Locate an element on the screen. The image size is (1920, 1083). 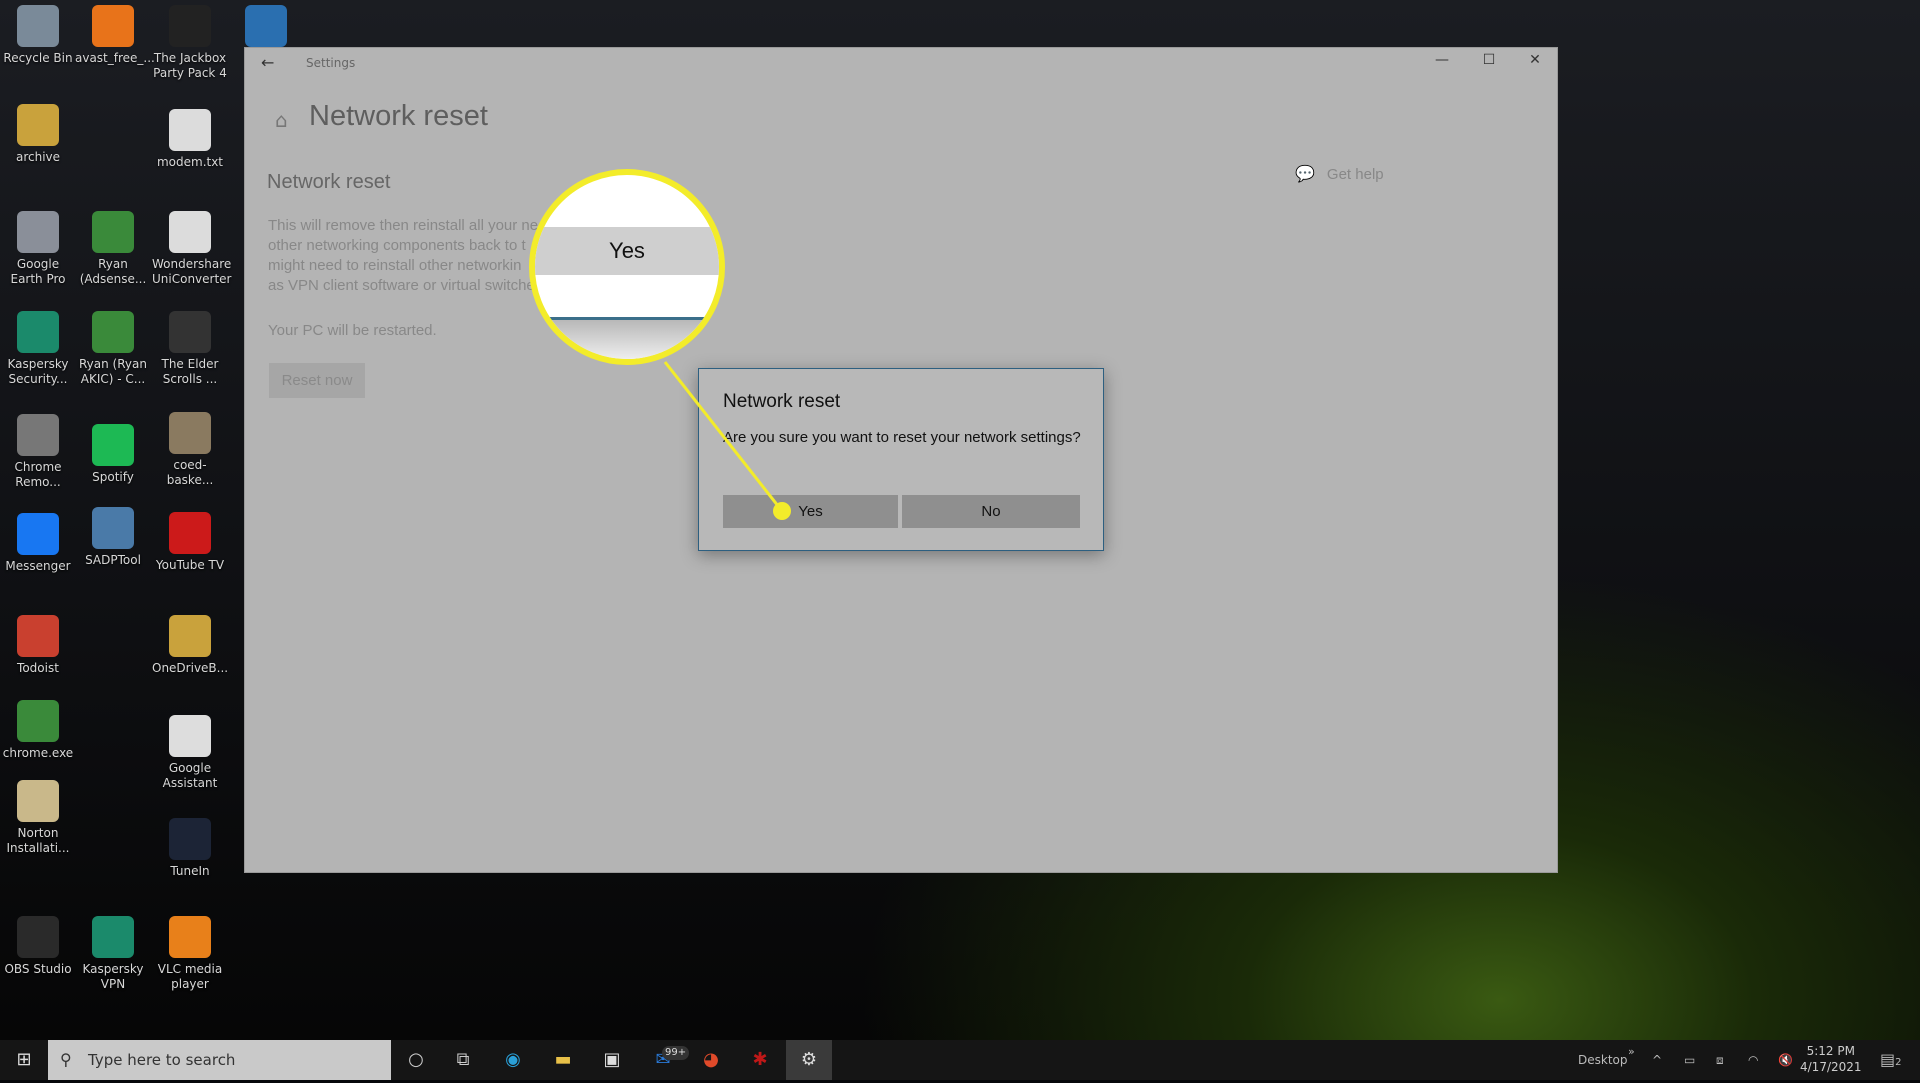
volume-muted-icon: 🔇 is located at coordinates (1785, 1060).